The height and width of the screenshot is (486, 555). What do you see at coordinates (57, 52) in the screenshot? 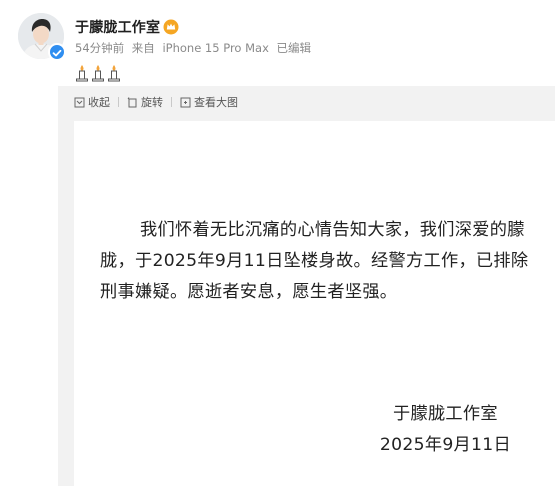
I see `verified-badge-icon` at bounding box center [57, 52].